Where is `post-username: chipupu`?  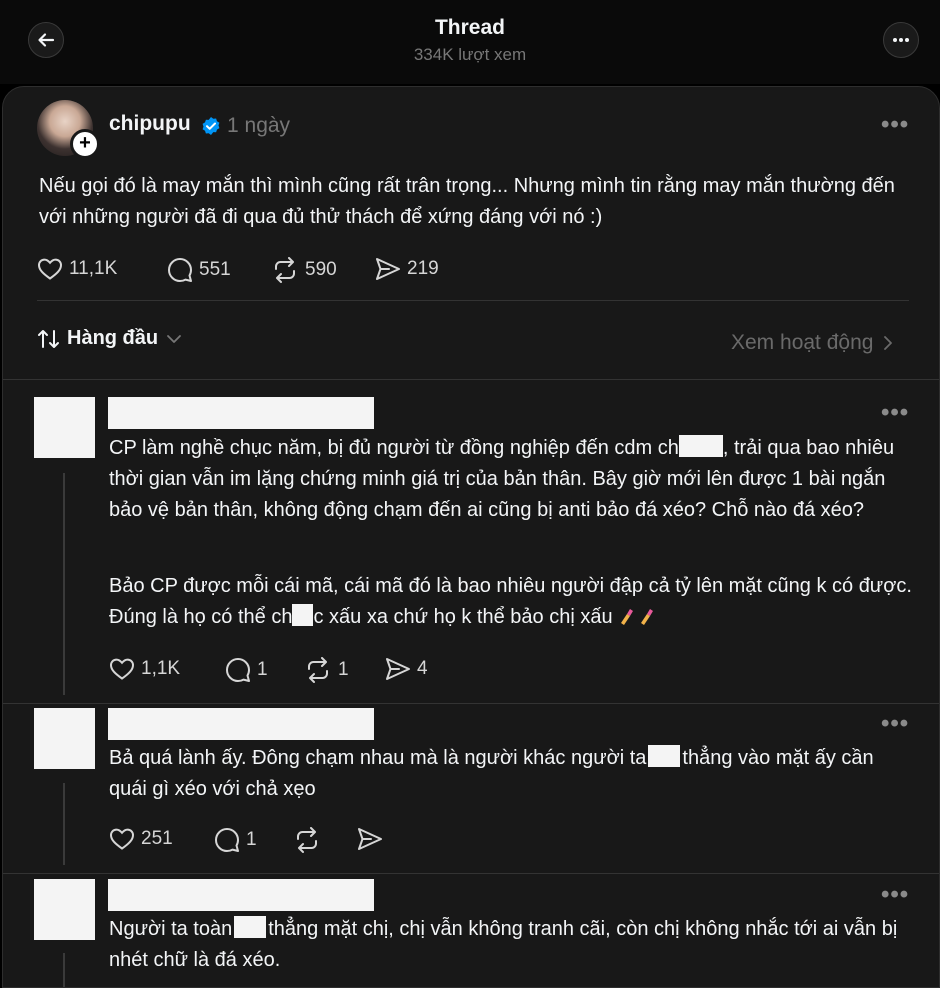
post-username: chipupu is located at coordinates (150, 124).